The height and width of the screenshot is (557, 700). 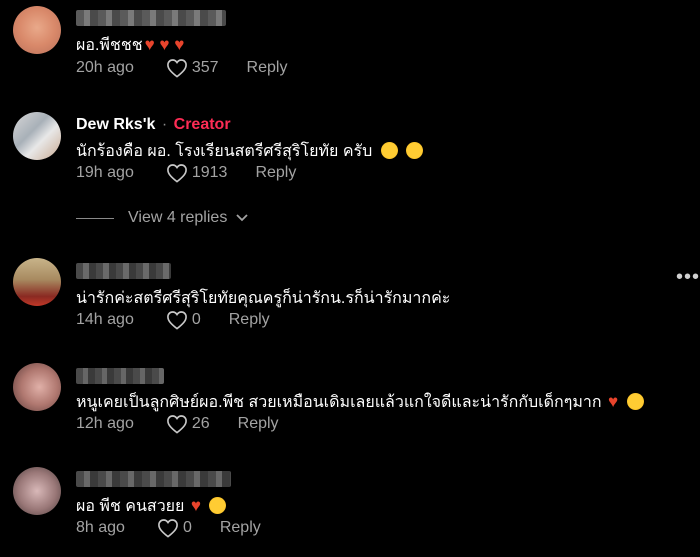 I want to click on comment-meta: 8h ago 0 Reply, so click(x=168, y=528).